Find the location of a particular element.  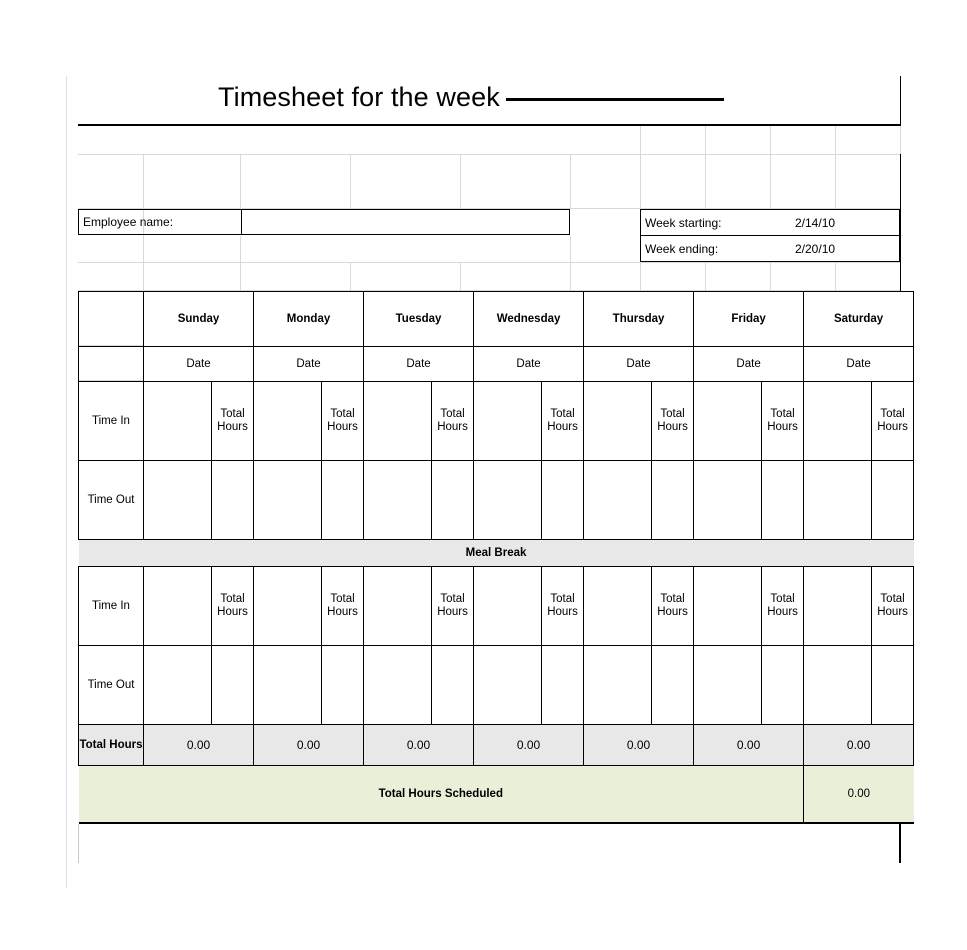

break-in-wednesday is located at coordinates (508, 606).